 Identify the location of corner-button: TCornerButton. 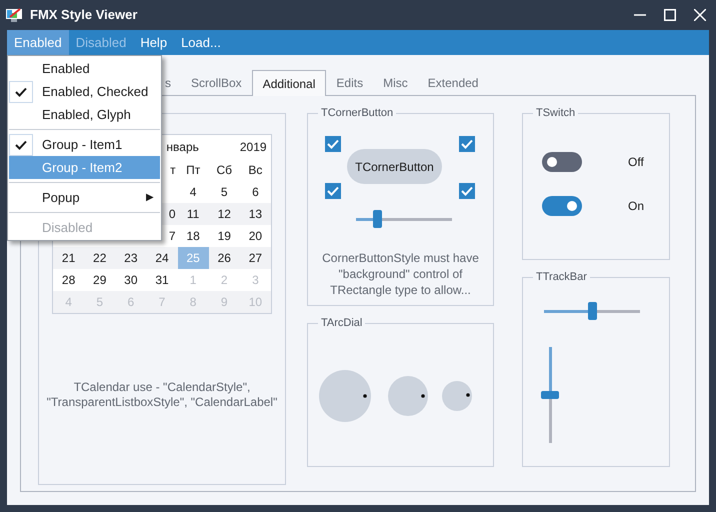
(394, 166).